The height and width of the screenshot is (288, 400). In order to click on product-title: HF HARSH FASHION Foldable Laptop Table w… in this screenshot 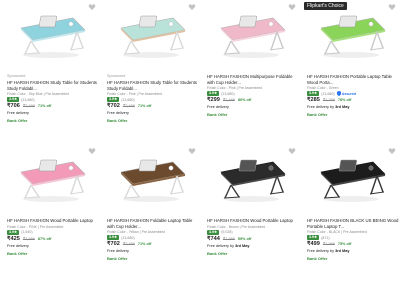, I will do `click(153, 223)`.